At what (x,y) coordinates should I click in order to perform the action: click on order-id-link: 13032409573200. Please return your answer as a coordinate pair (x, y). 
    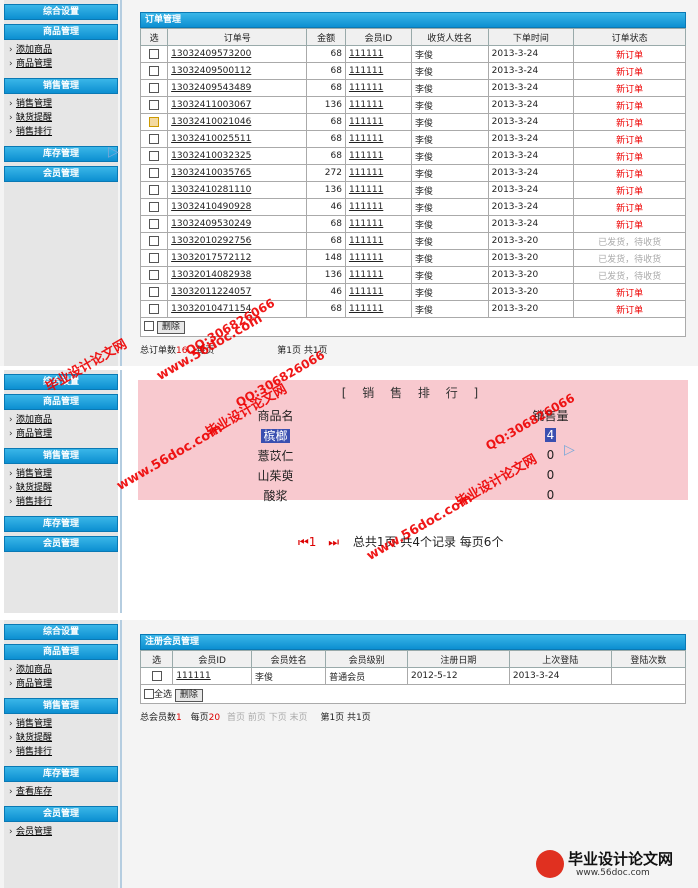
    Looking at the image, I should click on (237, 54).